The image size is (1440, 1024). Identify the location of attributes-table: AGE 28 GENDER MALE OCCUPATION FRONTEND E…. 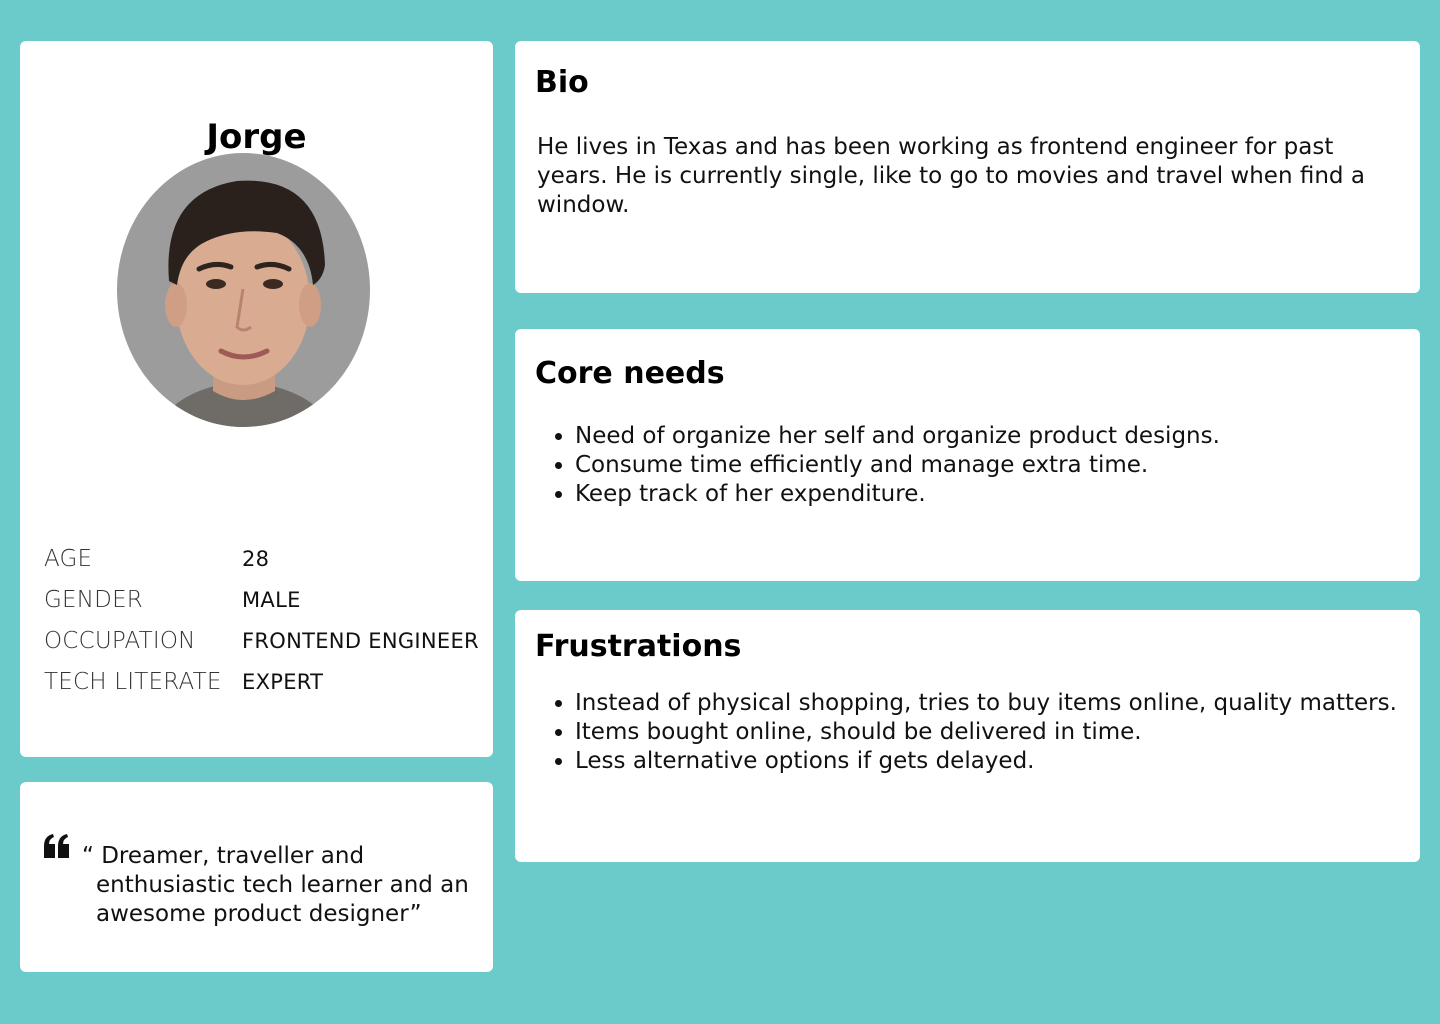
(261, 620).